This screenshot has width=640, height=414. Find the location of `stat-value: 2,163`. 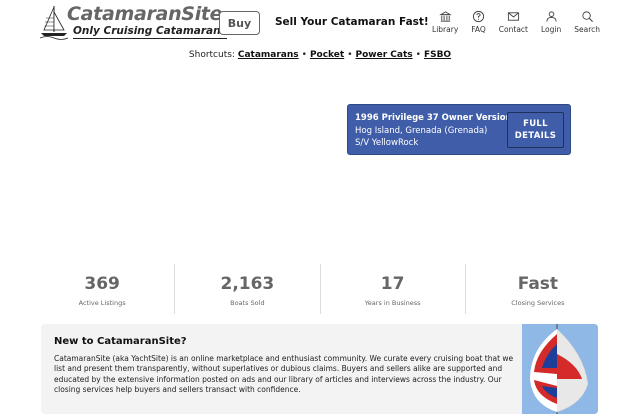

stat-value: 2,163 is located at coordinates (247, 284).